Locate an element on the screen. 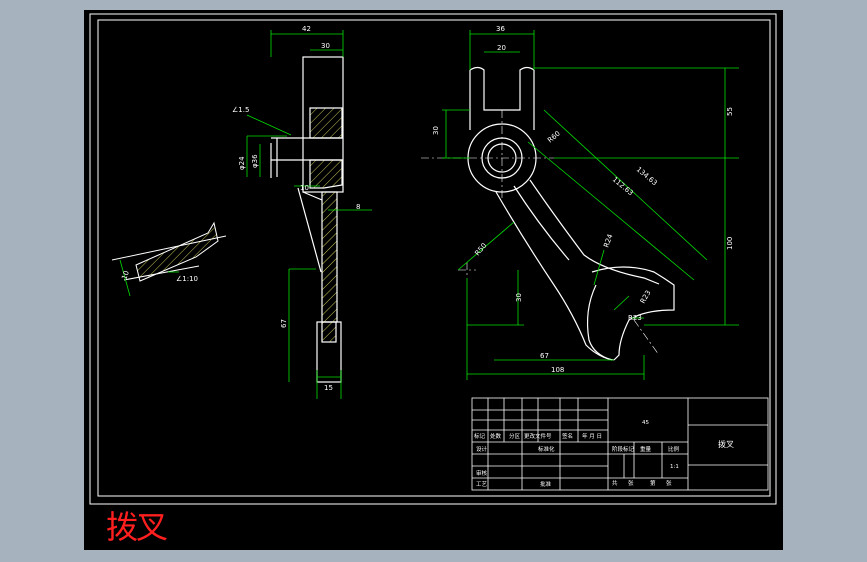  approve: 批准 is located at coordinates (546, 484).